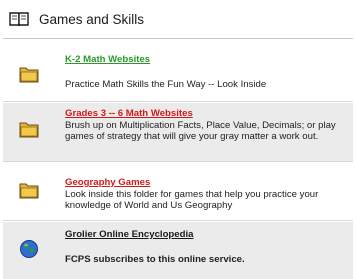 The width and height of the screenshot is (356, 279). Describe the element at coordinates (155, 259) in the screenshot. I see `grolier-description: FCPS subscribes to this online service.` at that location.